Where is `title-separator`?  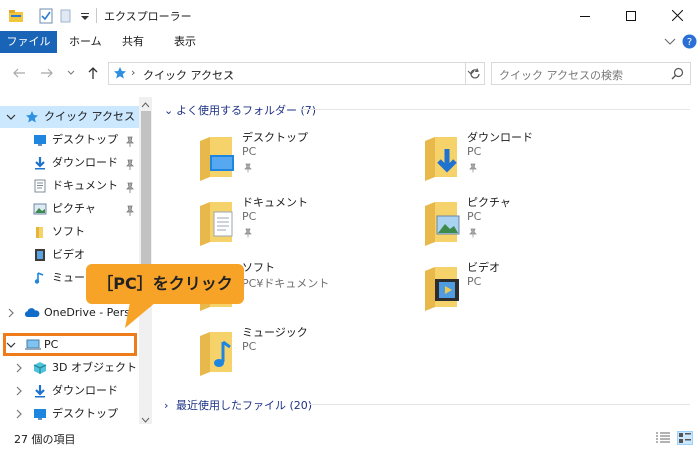
title-separator is located at coordinates (96, 15).